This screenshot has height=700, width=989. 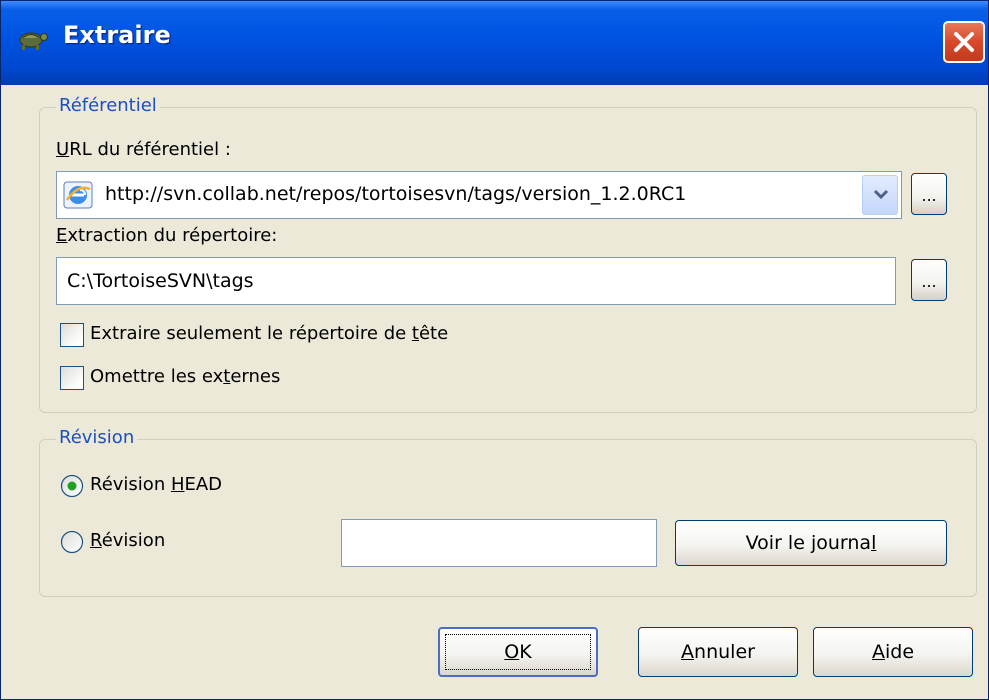 What do you see at coordinates (518, 652) in the screenshot?
I see `ok-button: OK` at bounding box center [518, 652].